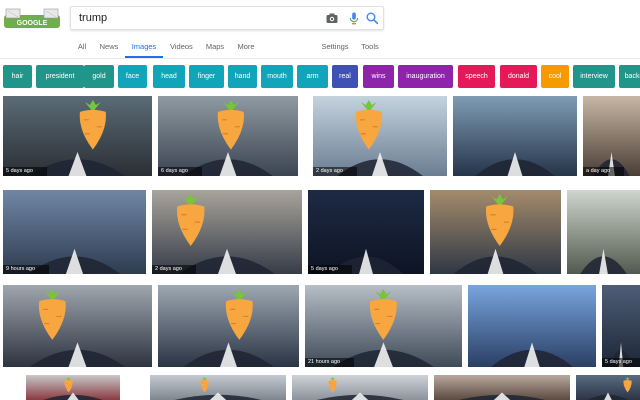 Image resolution: width=640 pixels, height=400 pixels. What do you see at coordinates (246, 50) in the screenshot?
I see `tab-more: More` at bounding box center [246, 50].